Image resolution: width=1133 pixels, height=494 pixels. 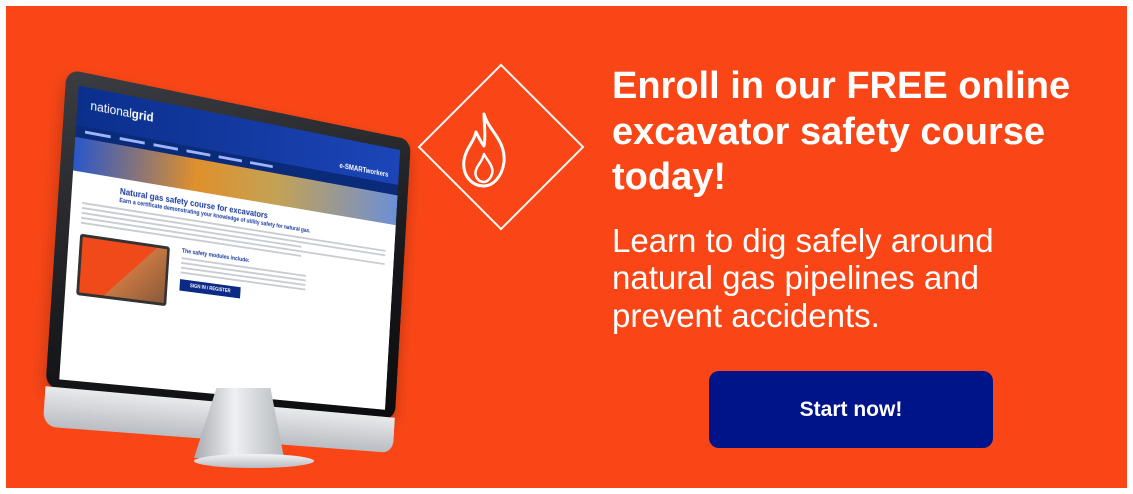 I want to click on signin-button: SIGN IN / REGISTER, so click(x=209, y=288).